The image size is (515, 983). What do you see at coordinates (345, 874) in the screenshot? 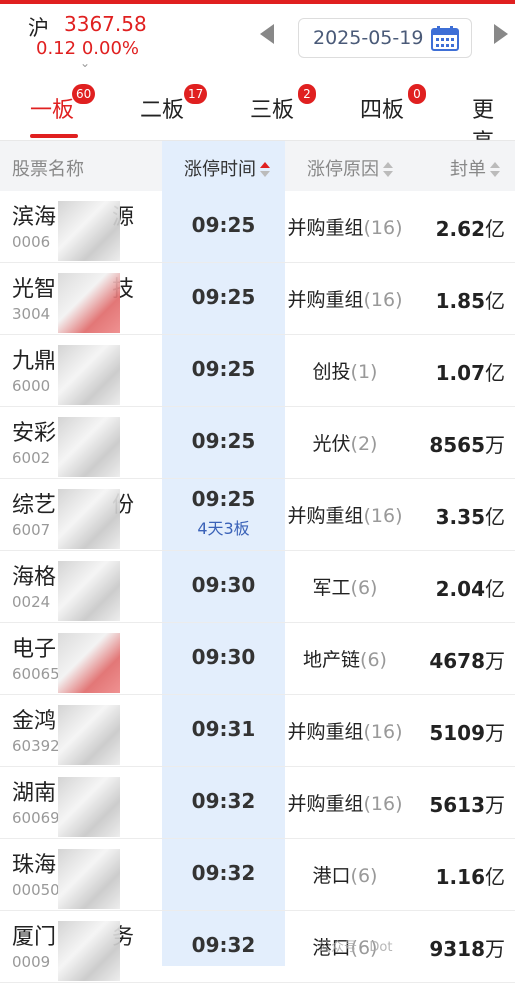
I see `limit-up-reason: 港口(6)` at bounding box center [345, 874].